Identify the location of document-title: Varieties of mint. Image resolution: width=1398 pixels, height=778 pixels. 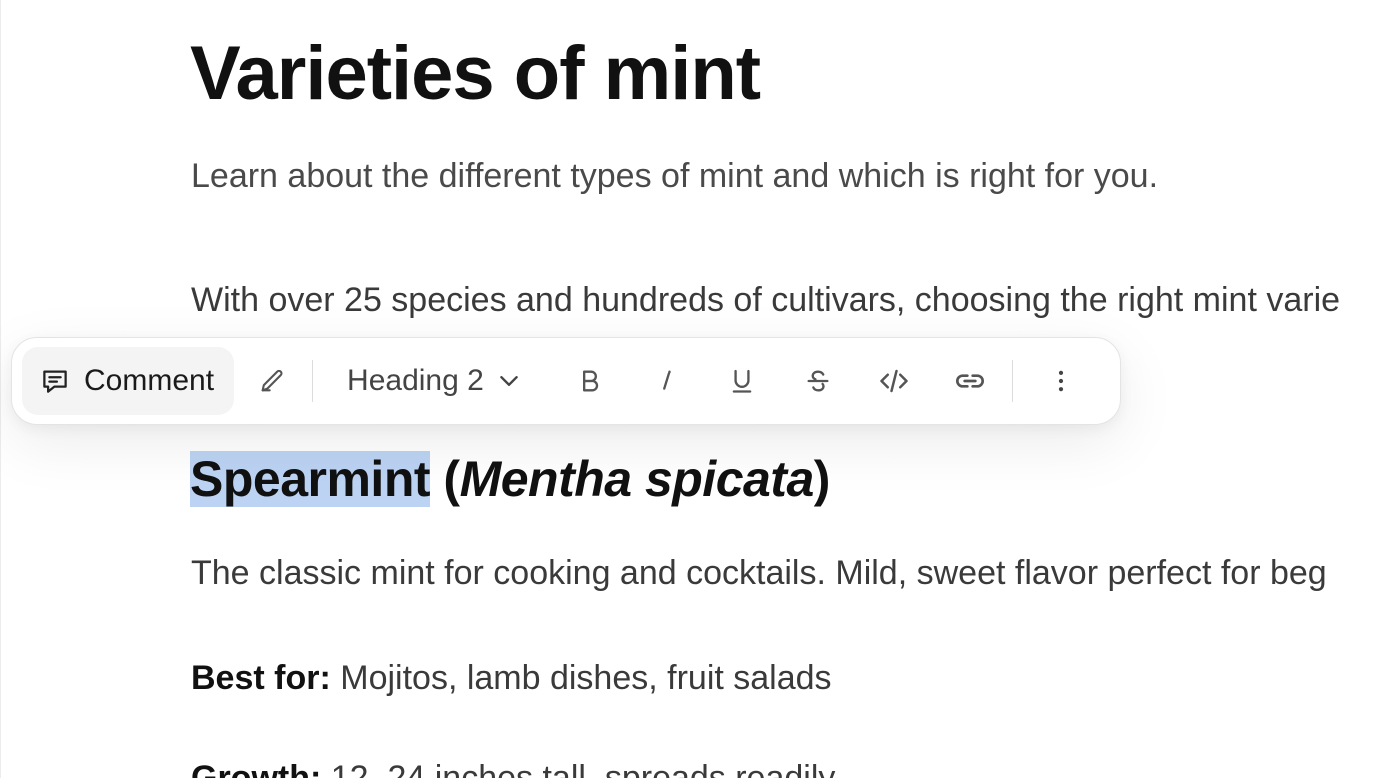
(475, 74).